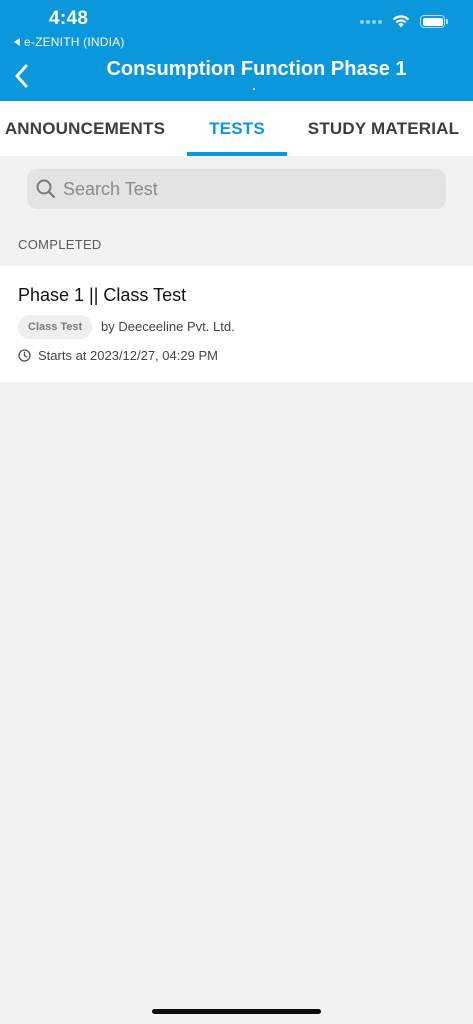 The height and width of the screenshot is (1024, 473). Describe the element at coordinates (168, 326) in the screenshot. I see `test-author: by Deeceeline Pvt. Ltd.` at that location.